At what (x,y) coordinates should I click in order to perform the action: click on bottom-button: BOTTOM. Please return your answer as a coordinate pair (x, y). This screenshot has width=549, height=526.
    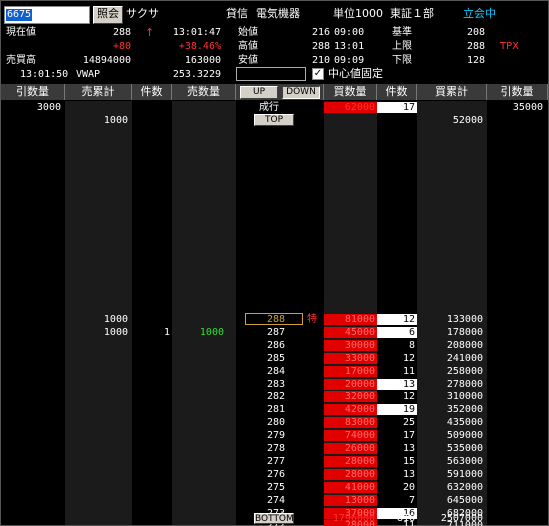
    Looking at the image, I should click on (274, 518).